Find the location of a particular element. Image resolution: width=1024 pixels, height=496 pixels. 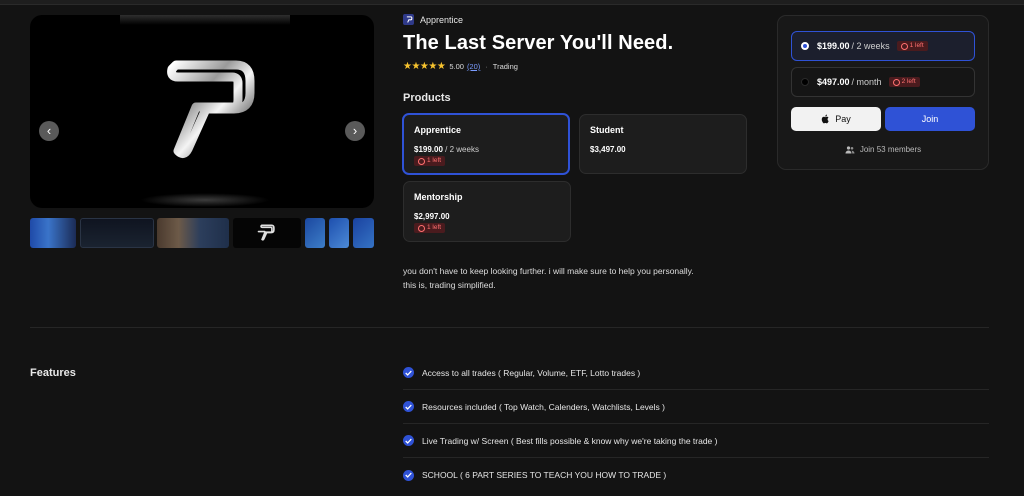

apple-pay-button: Pay is located at coordinates (836, 119).